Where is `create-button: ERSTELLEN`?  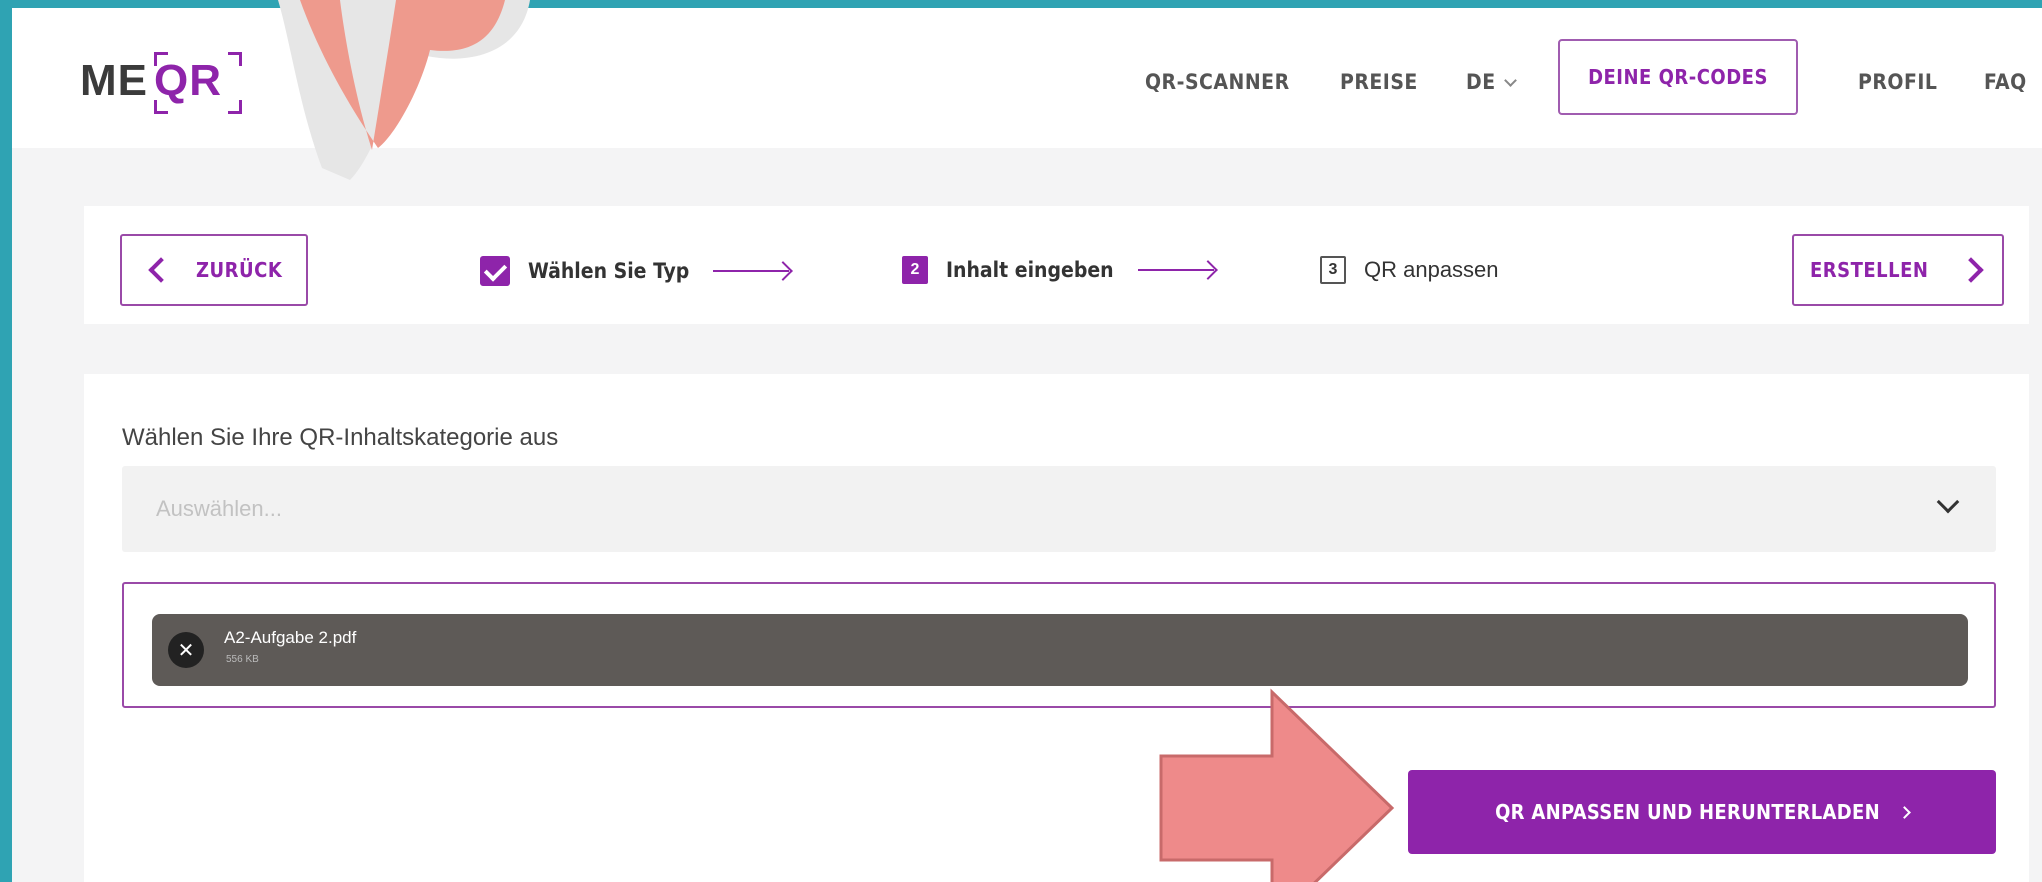
create-button: ERSTELLEN is located at coordinates (1898, 270).